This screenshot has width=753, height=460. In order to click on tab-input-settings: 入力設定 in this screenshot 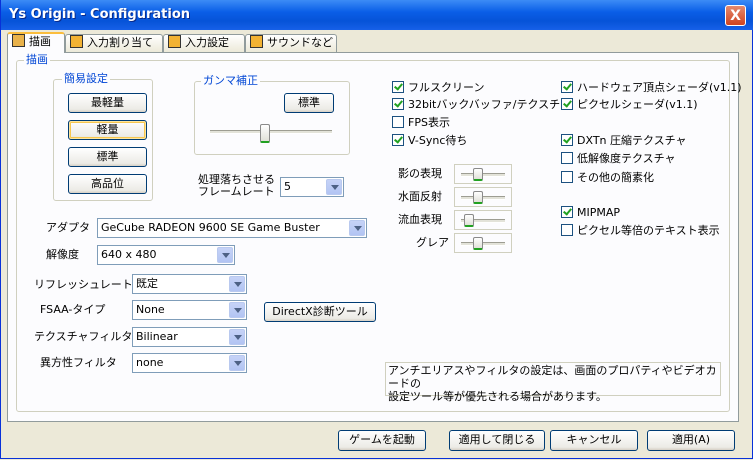, I will do `click(204, 43)`.